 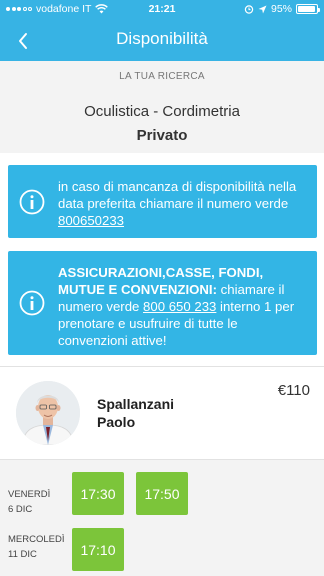 What do you see at coordinates (98, 549) in the screenshot?
I see `time-slot-button: 17:10` at bounding box center [98, 549].